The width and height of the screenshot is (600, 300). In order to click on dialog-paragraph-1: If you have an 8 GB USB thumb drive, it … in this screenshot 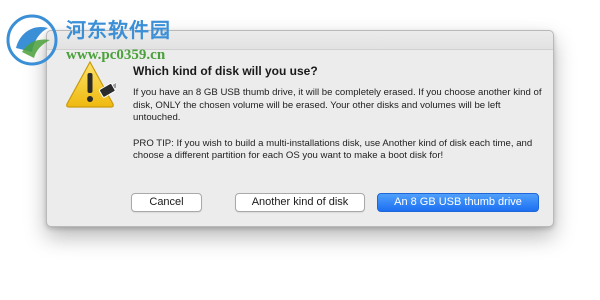, I will do `click(337, 105)`.